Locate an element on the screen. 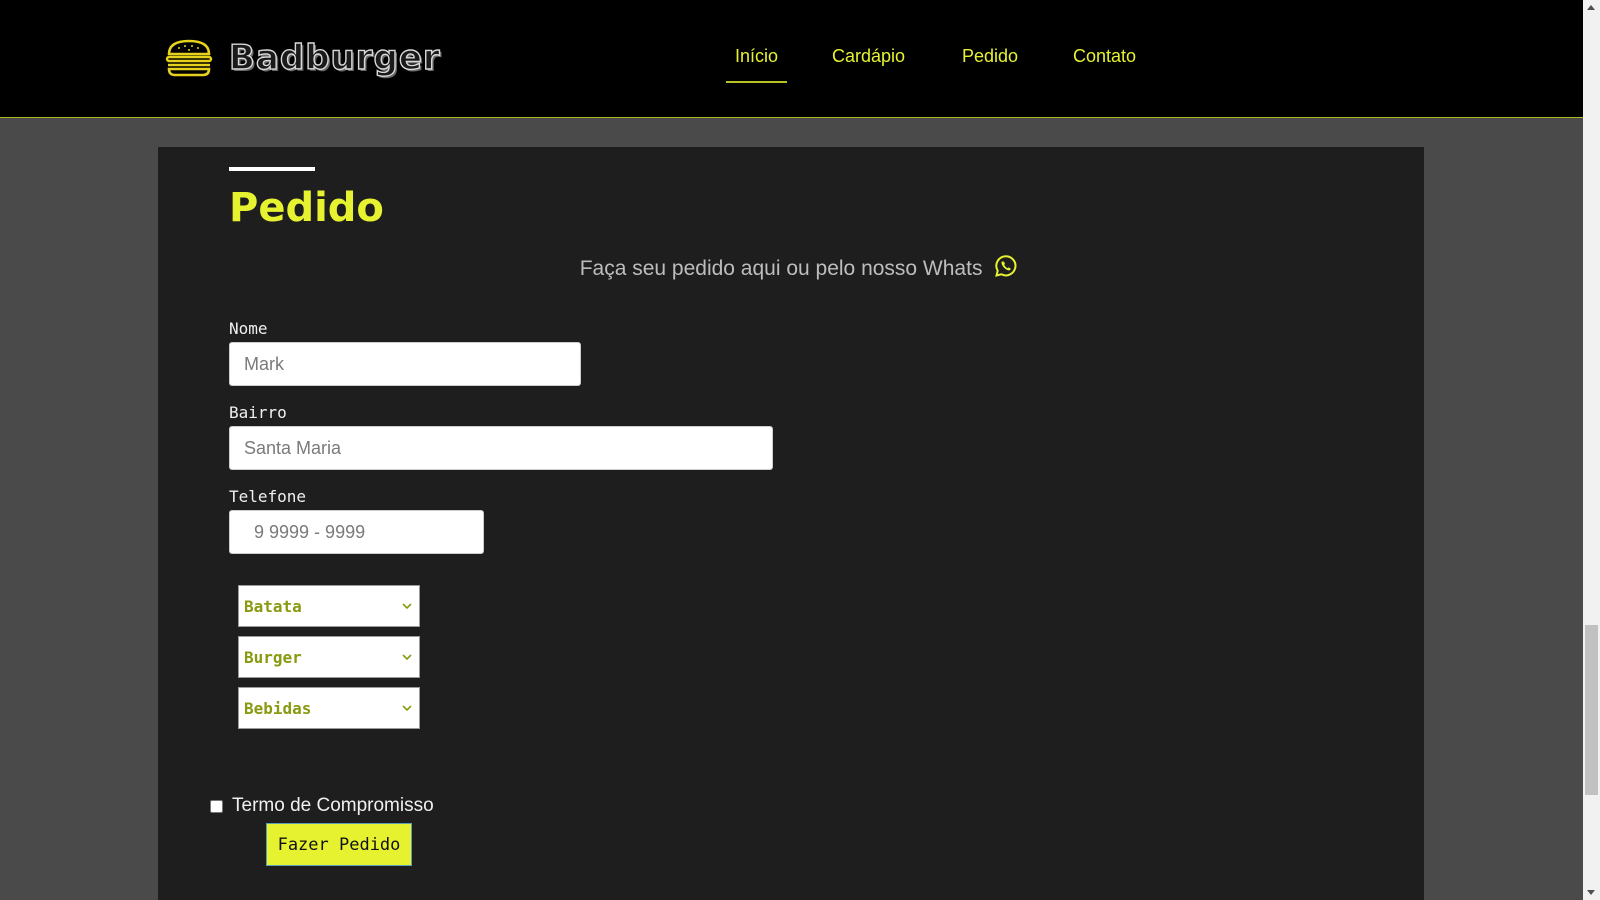 This screenshot has height=900, width=1600. nome-label: Nome is located at coordinates (248, 328).